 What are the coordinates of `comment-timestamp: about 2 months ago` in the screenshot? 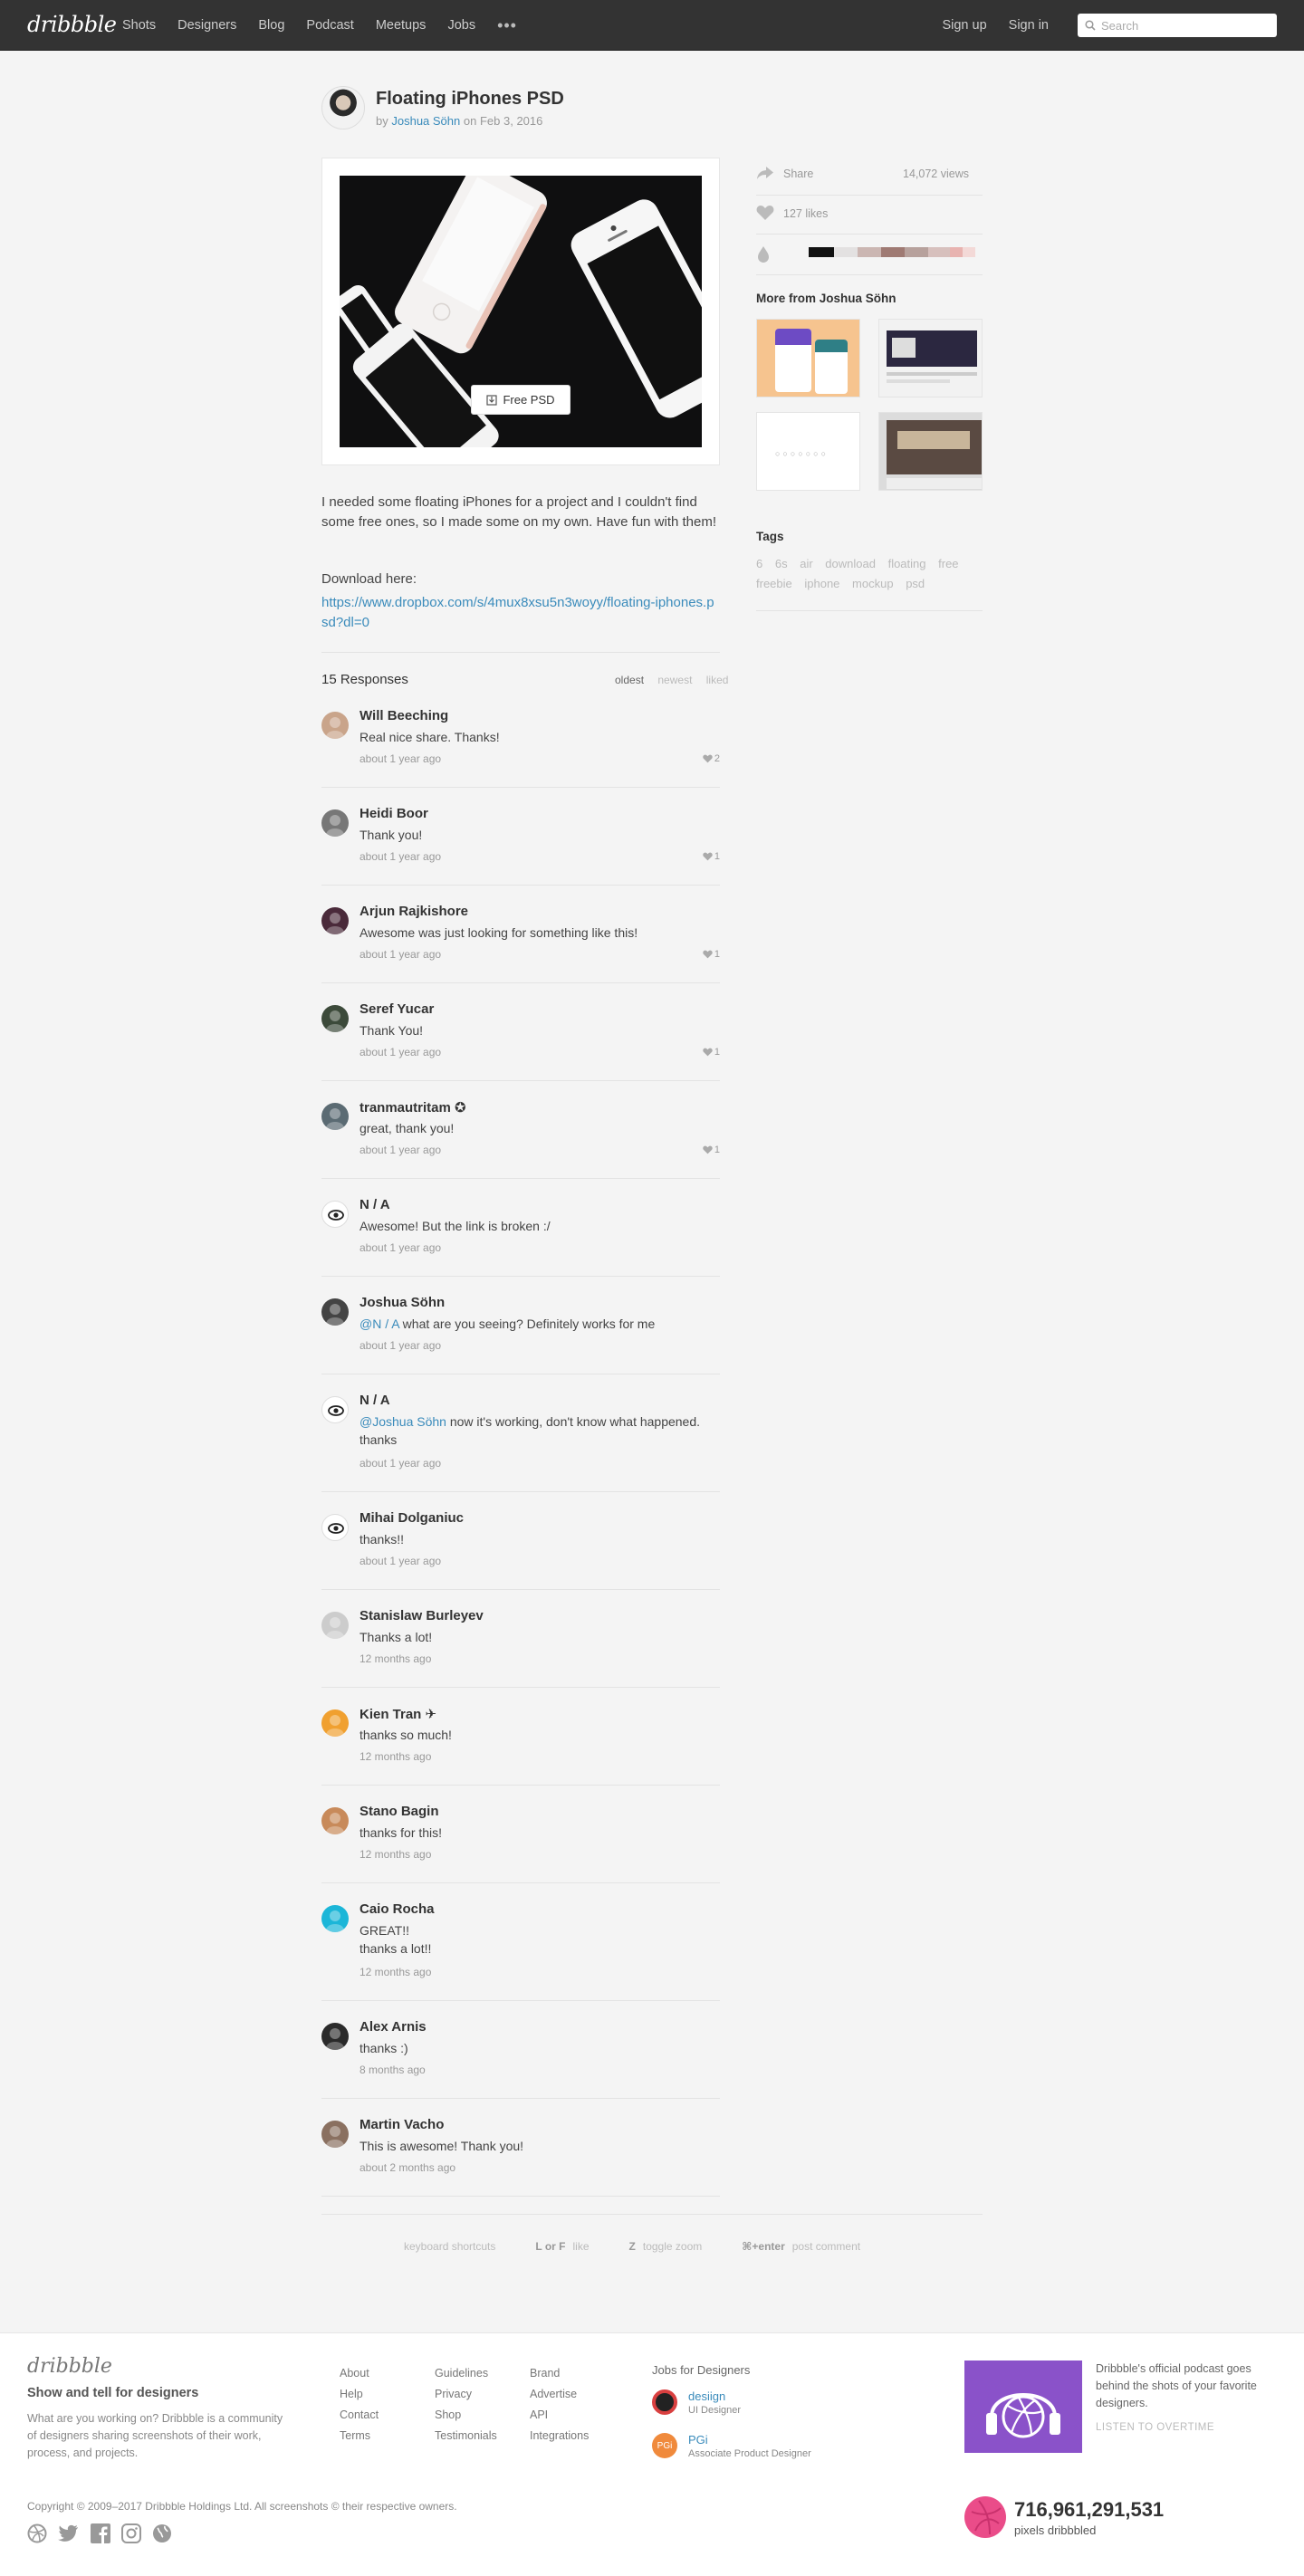 It's located at (407, 2167).